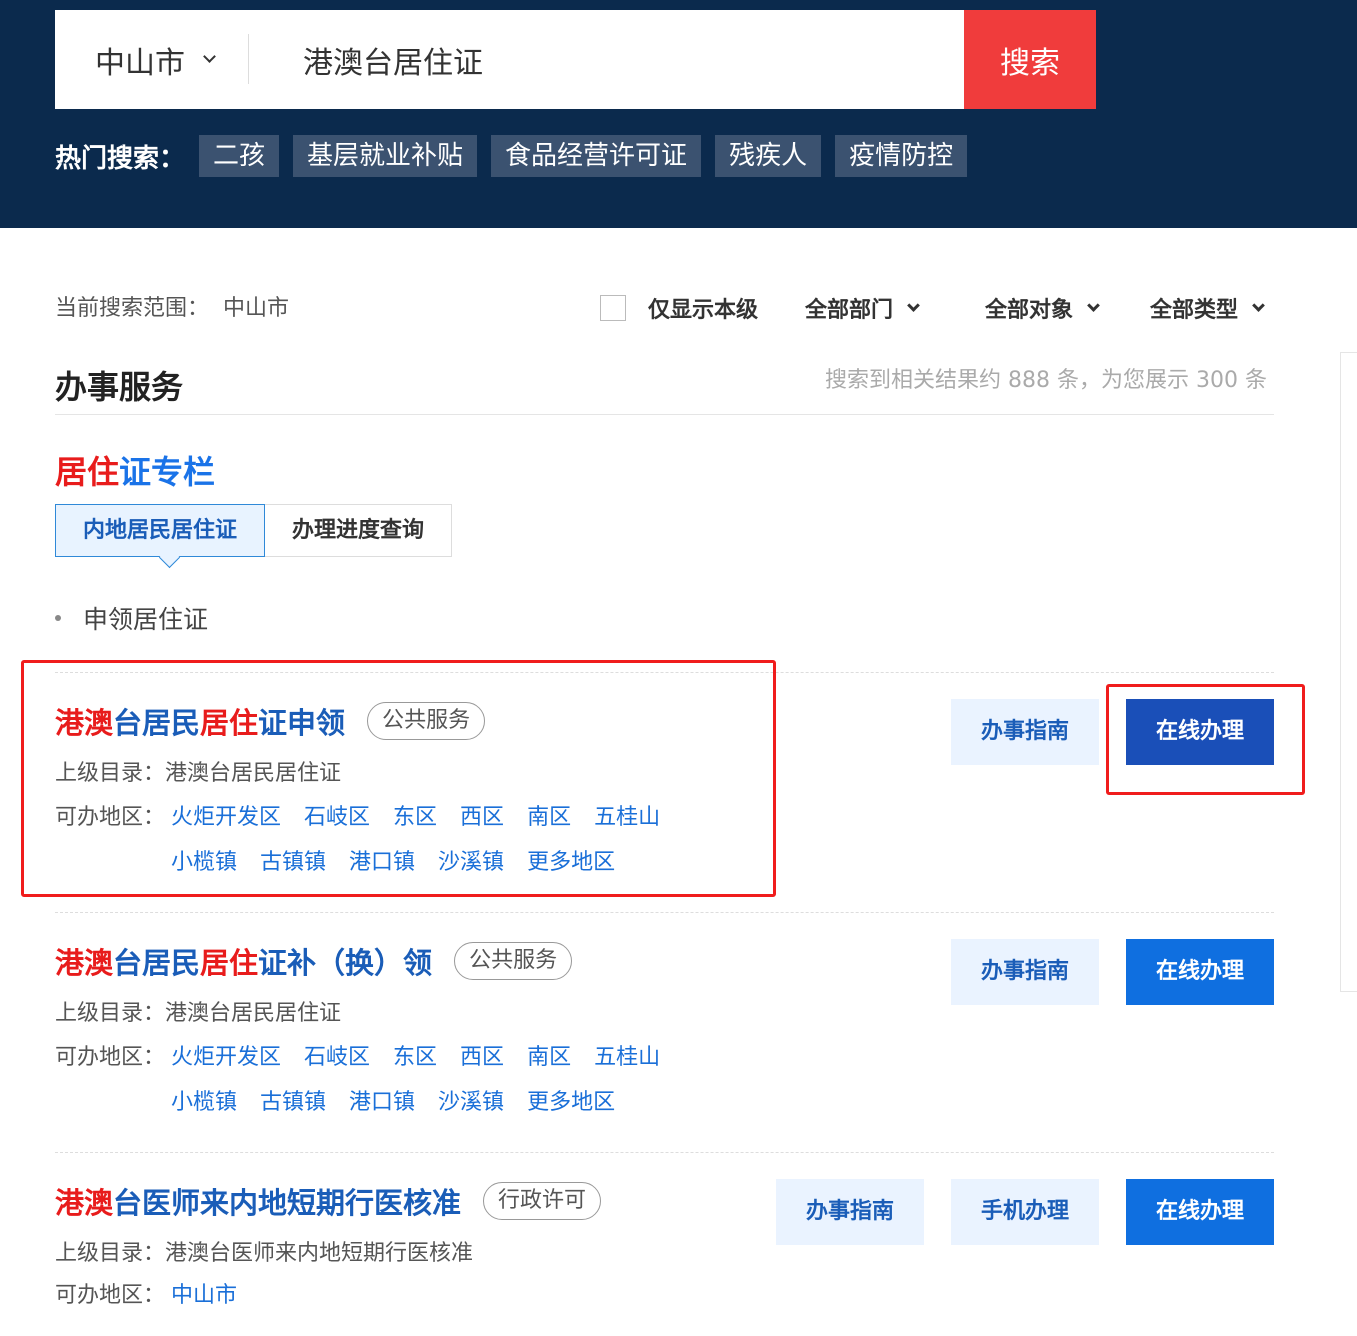  Describe the element at coordinates (302, 723) in the screenshot. I see `title-text: 证申领` at that location.